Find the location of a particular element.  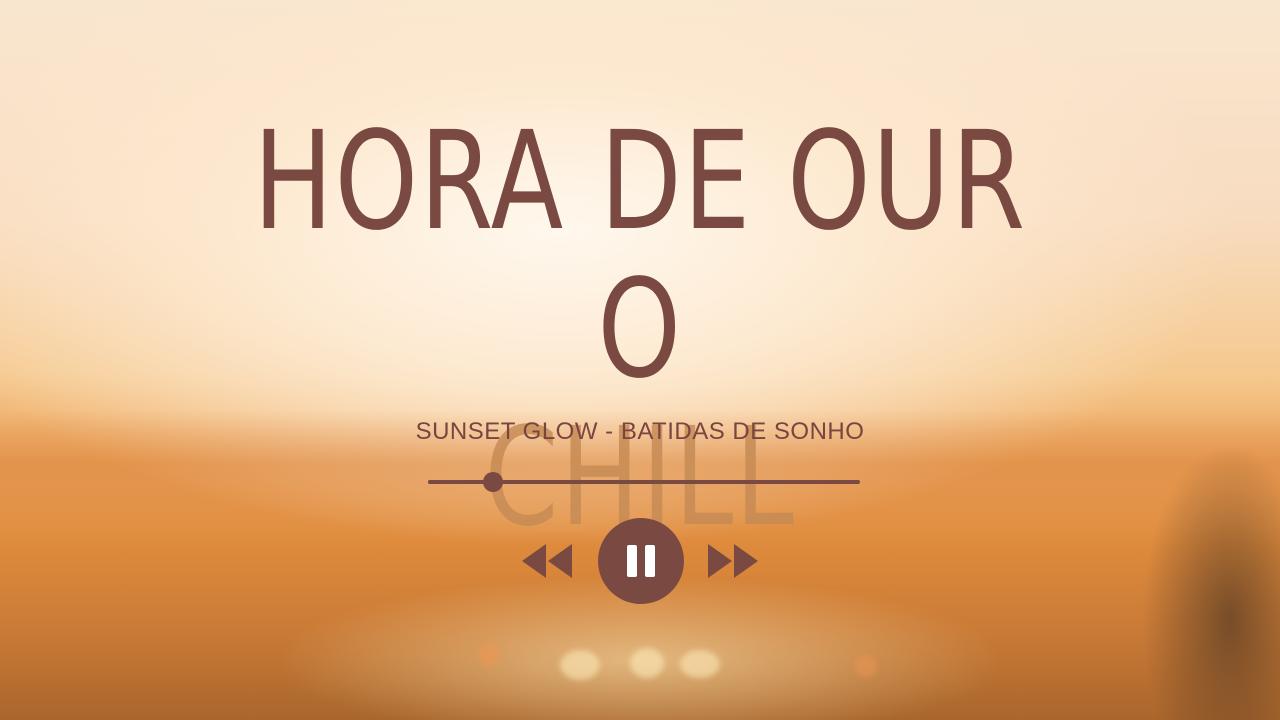

pause-icon-bar is located at coordinates (650, 561).